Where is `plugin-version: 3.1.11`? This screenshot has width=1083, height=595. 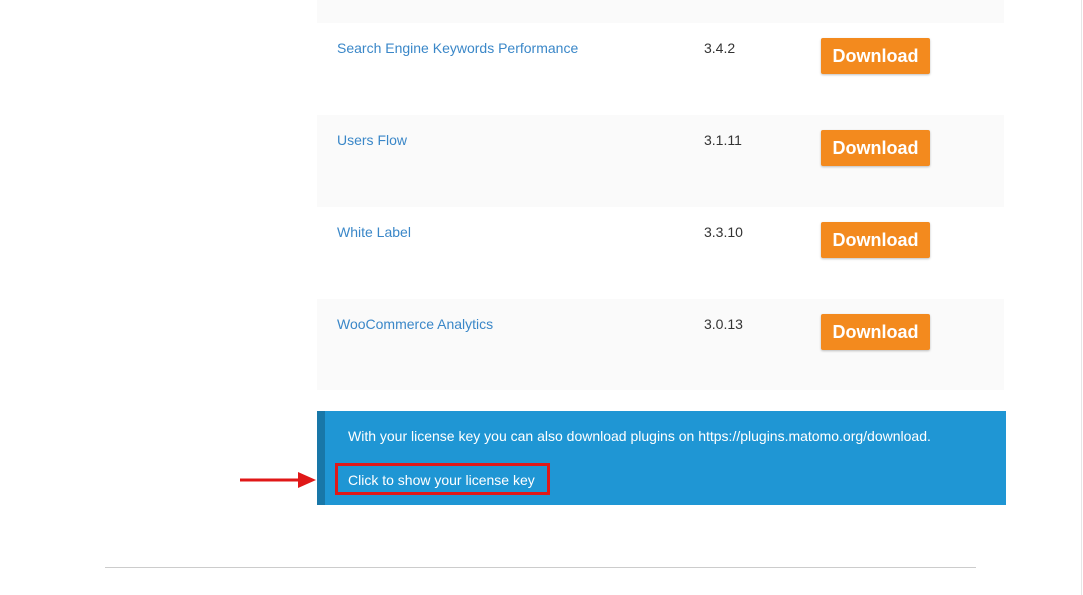
plugin-version: 3.1.11 is located at coordinates (723, 140).